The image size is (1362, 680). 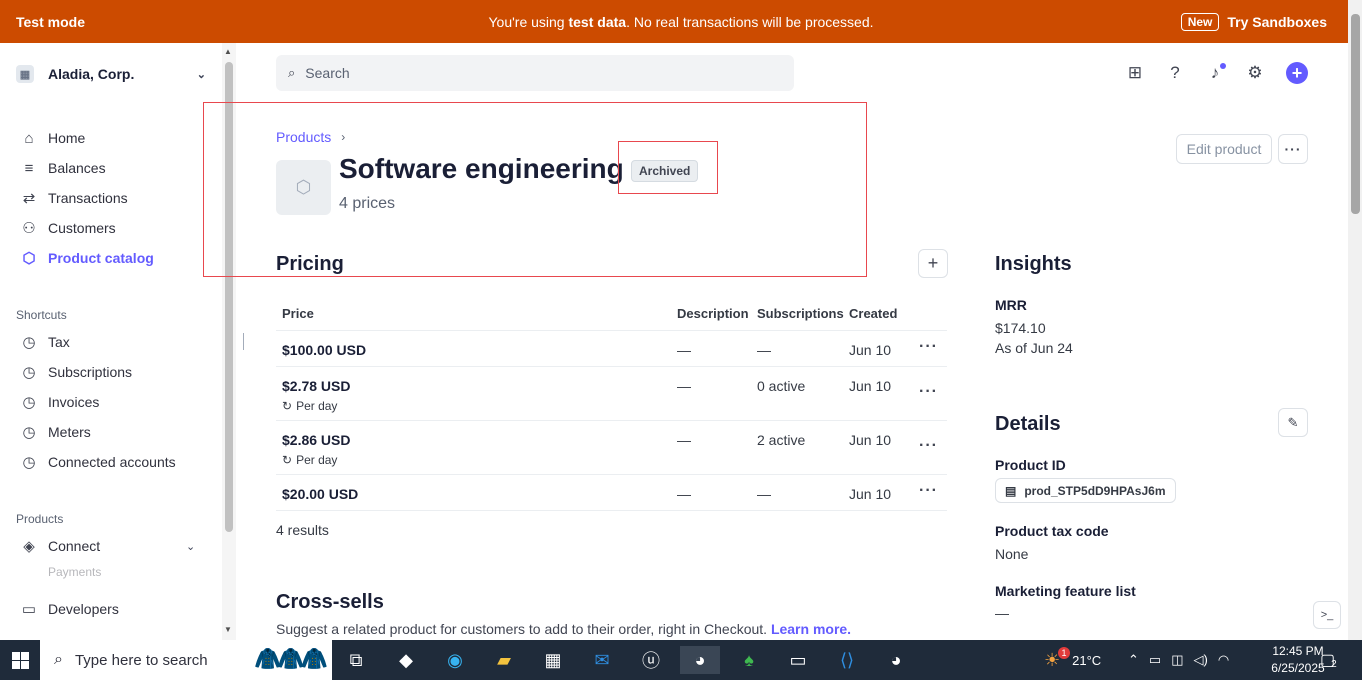 What do you see at coordinates (316, 440) in the screenshot?
I see `price-amount: $2.86 USD` at bounding box center [316, 440].